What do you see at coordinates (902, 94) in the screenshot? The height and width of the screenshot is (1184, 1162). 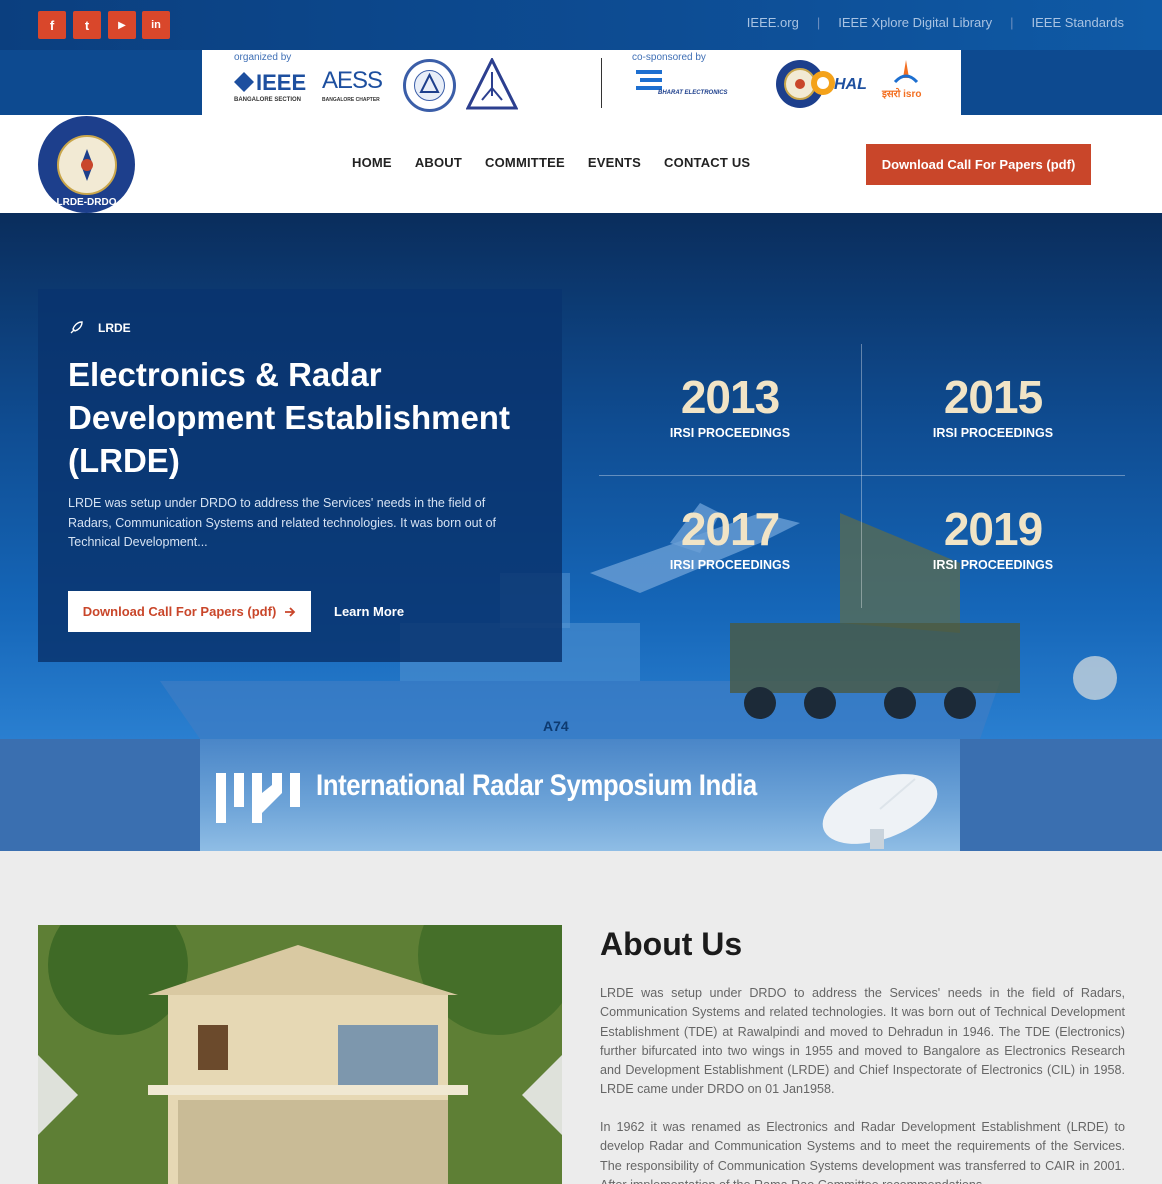 I see `isro-logo: इसरो isro` at bounding box center [902, 94].